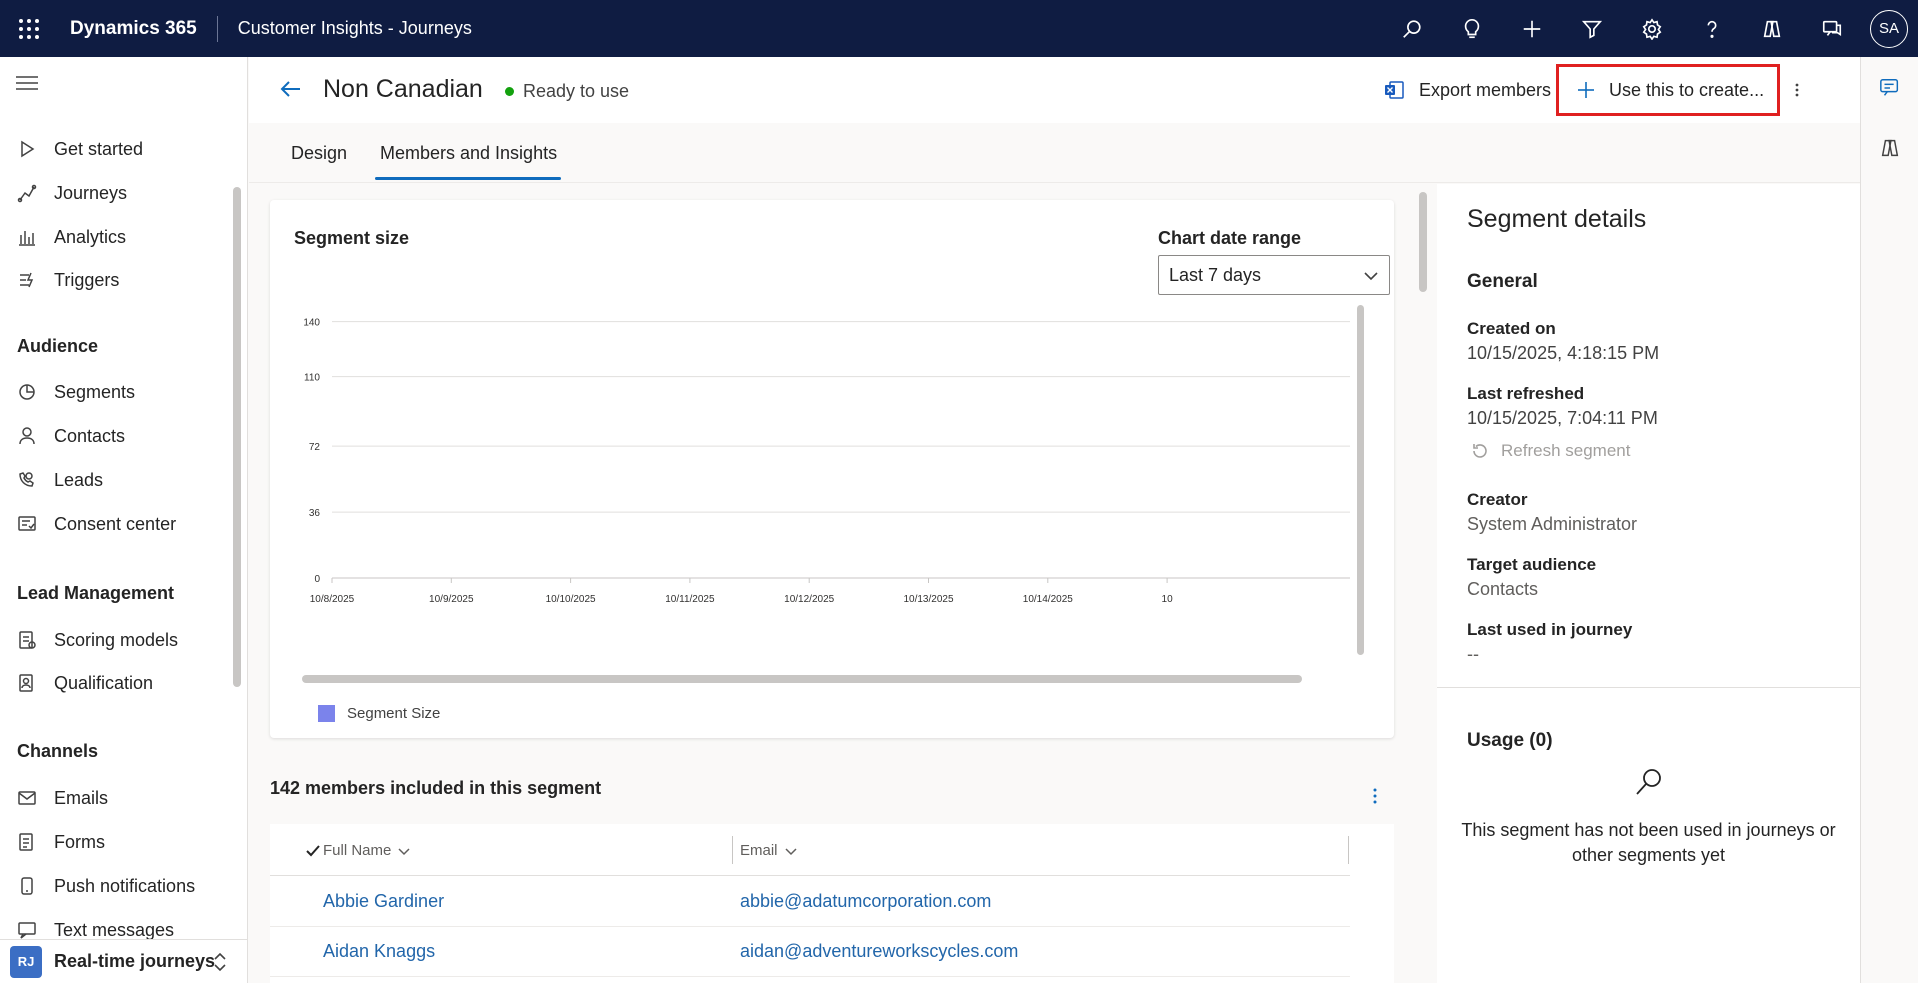 The width and height of the screenshot is (1918, 983). What do you see at coordinates (379, 951) in the screenshot?
I see `member-full-name-link: Aidan Knaggs` at bounding box center [379, 951].